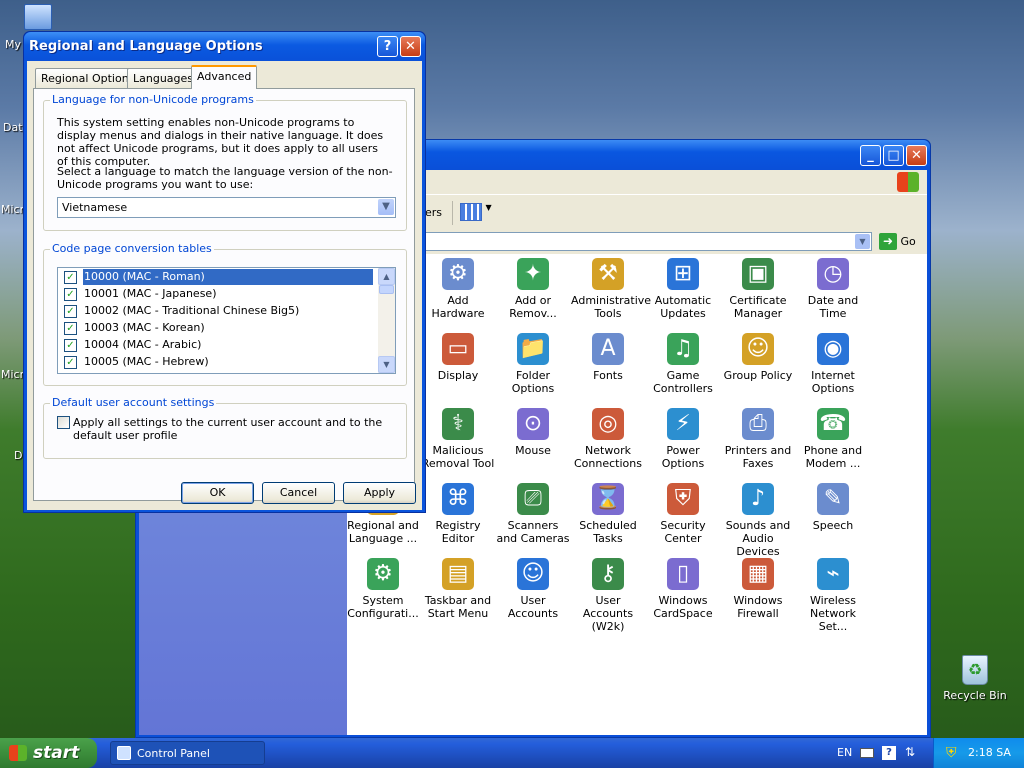 Image resolution: width=1024 pixels, height=768 pixels. Describe the element at coordinates (758, 538) in the screenshot. I see `control-panel-item-label: Sounds and Audio Devices` at that location.